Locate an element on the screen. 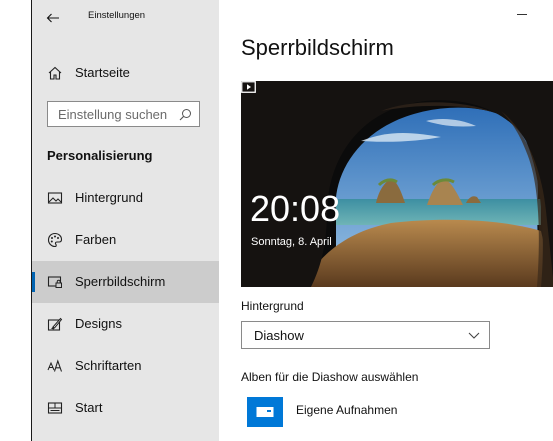  sidebar-item-label: Start is located at coordinates (89, 407).